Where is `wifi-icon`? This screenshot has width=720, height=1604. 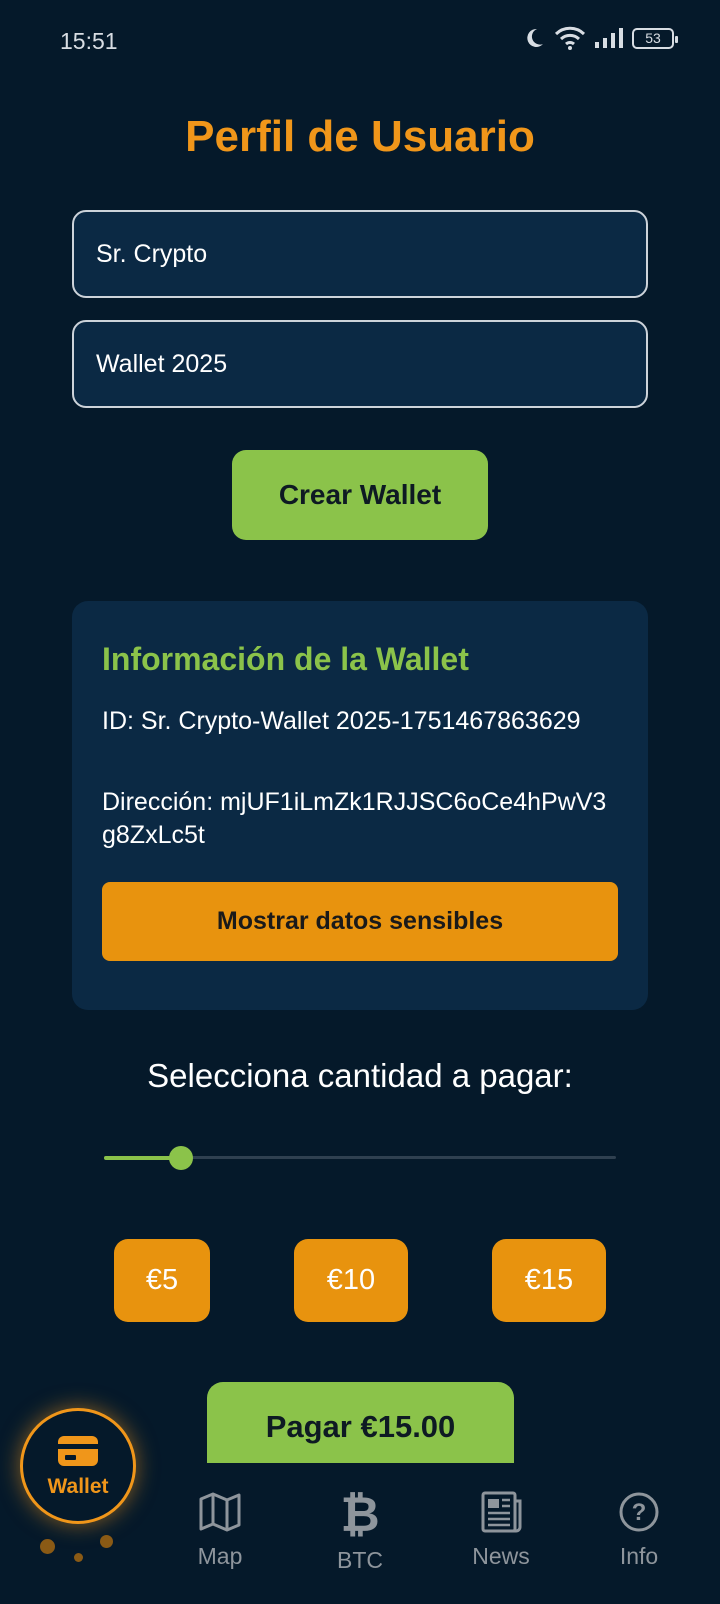
wifi-icon is located at coordinates (570, 38).